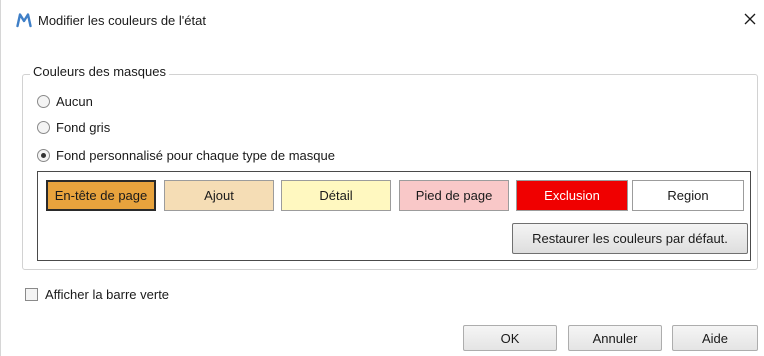 This screenshot has width=764, height=356. I want to click on dialog-title: Modifier les couleurs de l'état, so click(122, 20).